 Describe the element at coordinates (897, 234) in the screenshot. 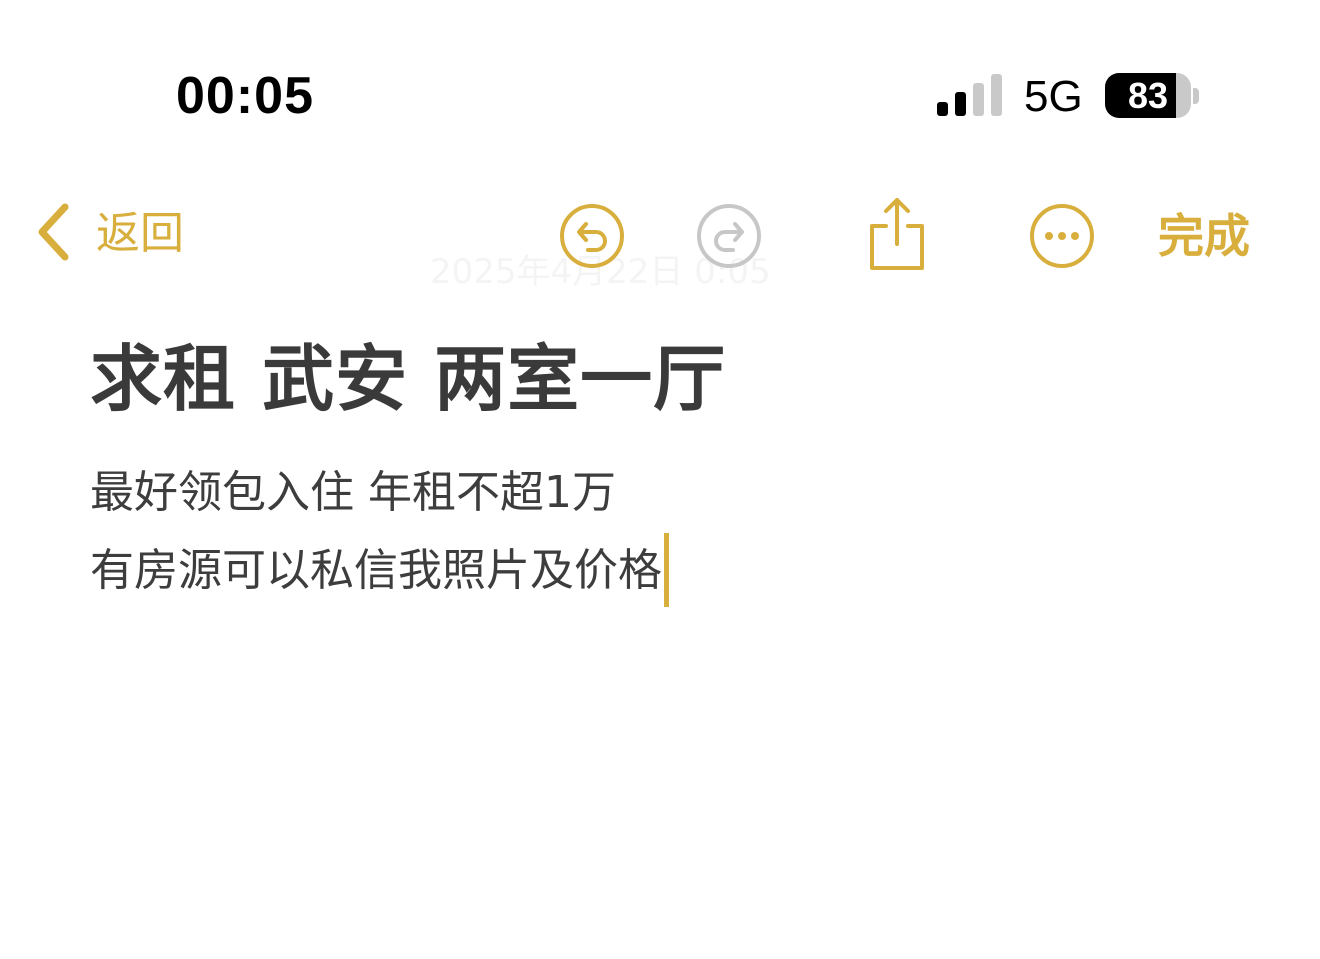

I see `share-icon` at that location.